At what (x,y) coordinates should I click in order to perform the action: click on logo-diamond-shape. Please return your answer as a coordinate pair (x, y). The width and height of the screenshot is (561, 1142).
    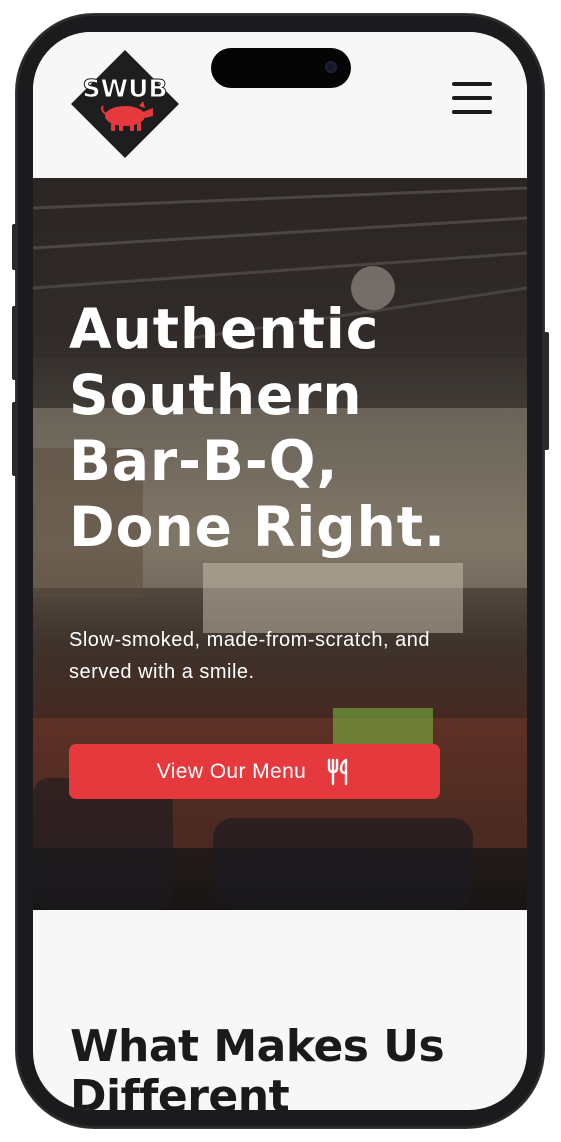
    Looking at the image, I should click on (125, 104).